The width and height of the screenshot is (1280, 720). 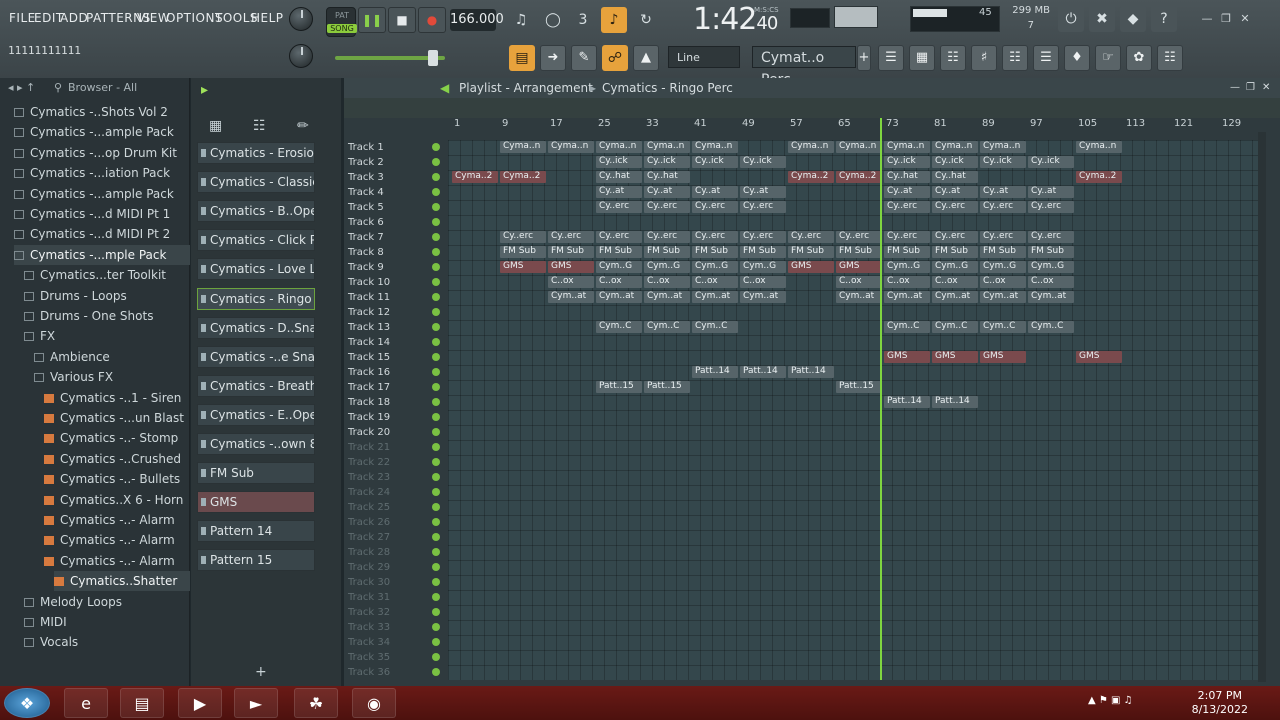 What do you see at coordinates (667, 192) in the screenshot?
I see `pattern-clip: Cy..at` at bounding box center [667, 192].